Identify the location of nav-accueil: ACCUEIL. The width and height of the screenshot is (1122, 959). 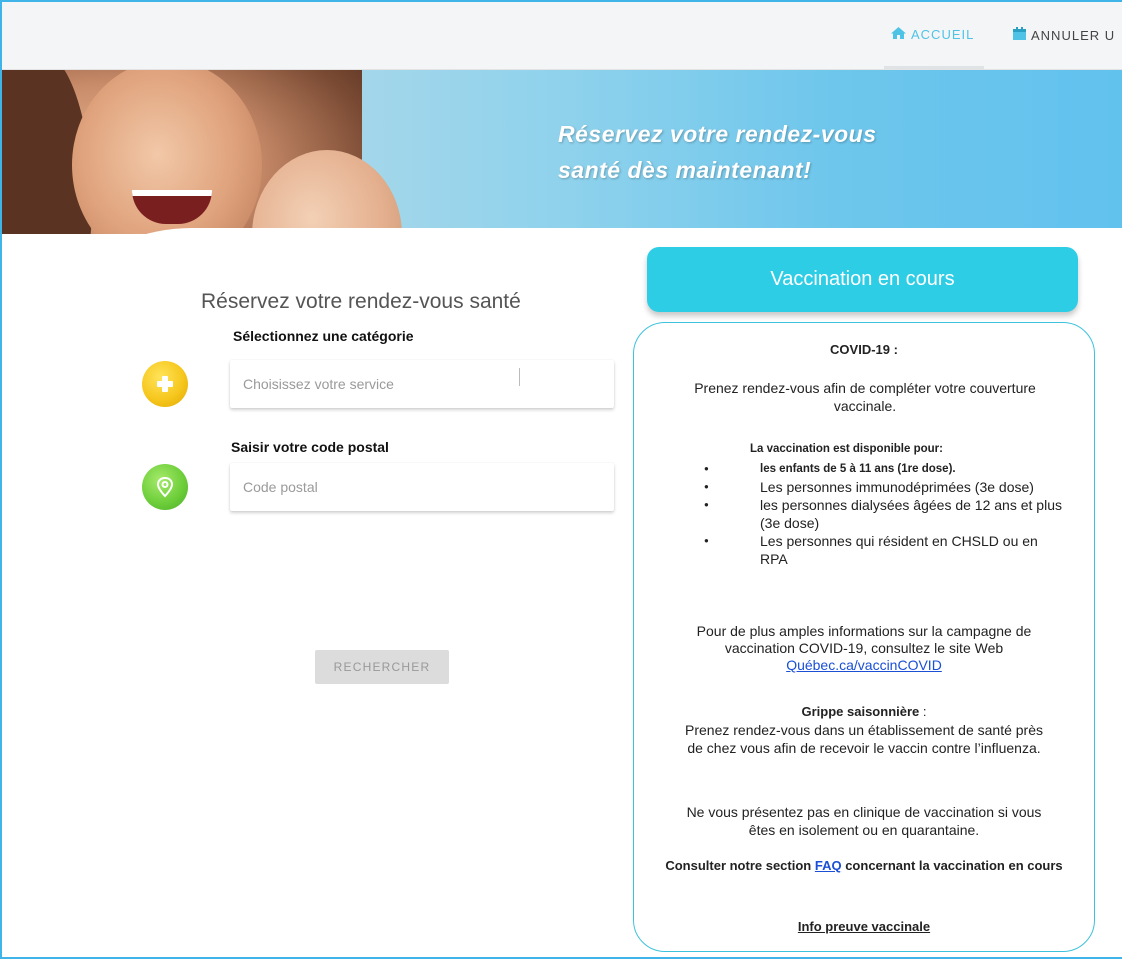
(932, 34).